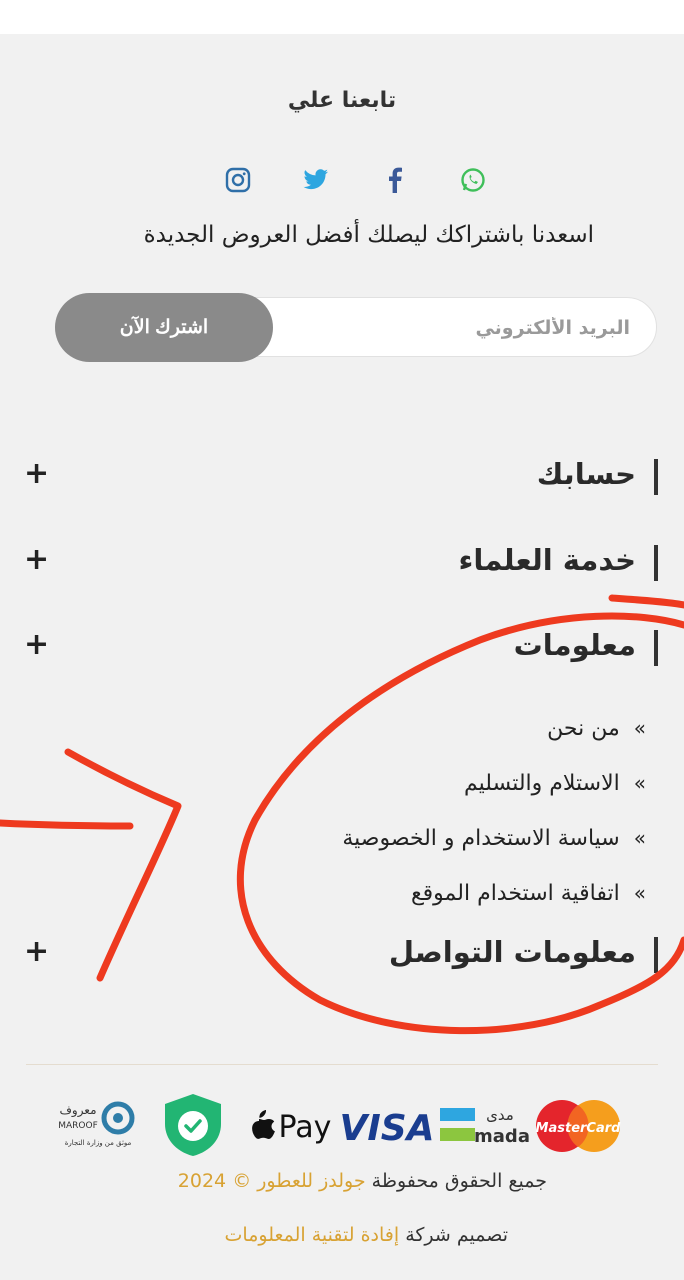 This screenshot has width=684, height=1280. What do you see at coordinates (547, 560) in the screenshot?
I see `section-label: خدمة العلماء` at bounding box center [547, 560].